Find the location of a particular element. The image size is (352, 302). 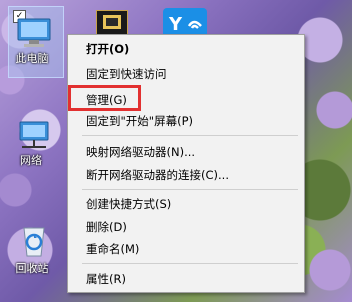

menu-item-properties: 属性(R) is located at coordinates (106, 279).